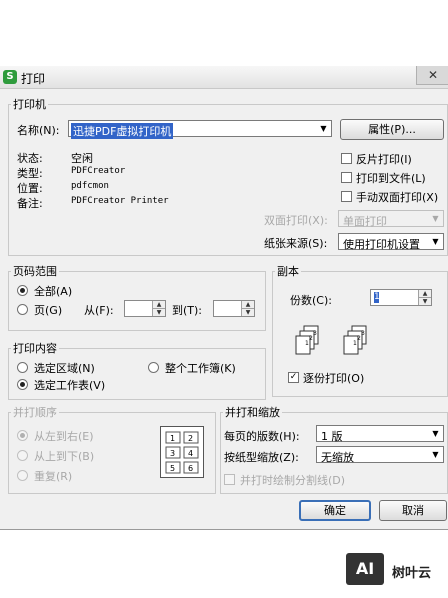  Describe the element at coordinates (346, 158) in the screenshot. I see `reverse-print-checkbox` at that location.